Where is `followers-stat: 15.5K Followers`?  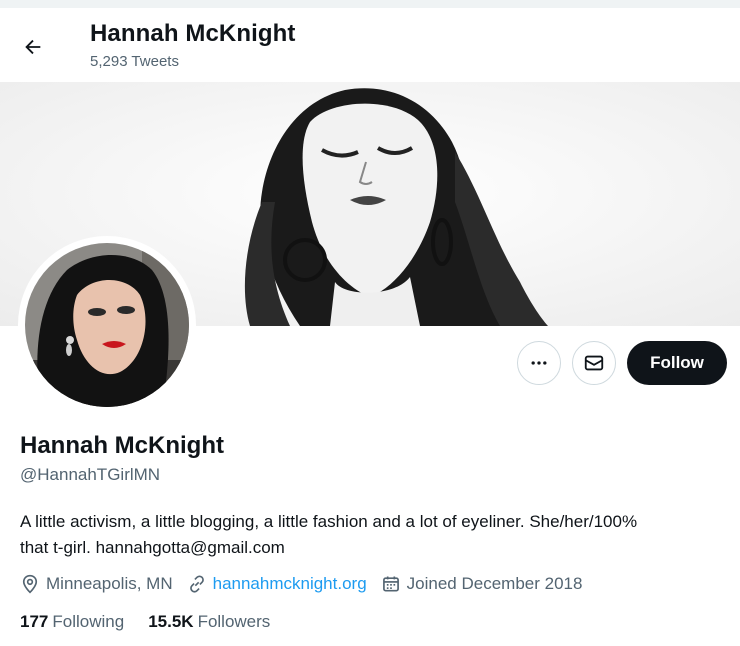
followers-stat: 15.5K Followers is located at coordinates (209, 622).